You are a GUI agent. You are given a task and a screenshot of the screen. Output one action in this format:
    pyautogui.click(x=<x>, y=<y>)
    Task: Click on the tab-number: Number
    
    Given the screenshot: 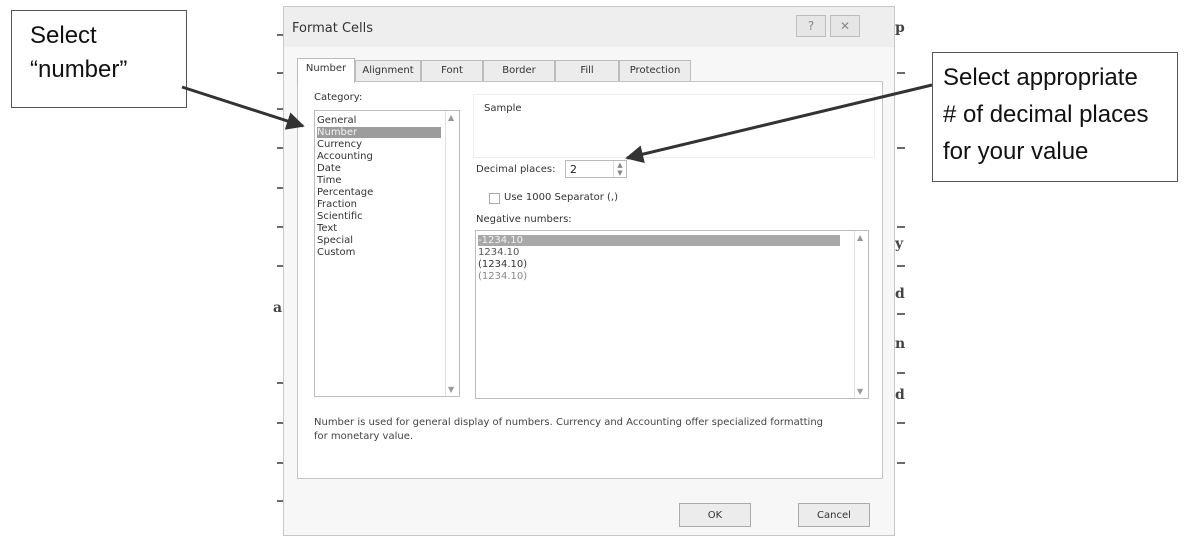 What is the action you would take?
    pyautogui.click(x=326, y=70)
    